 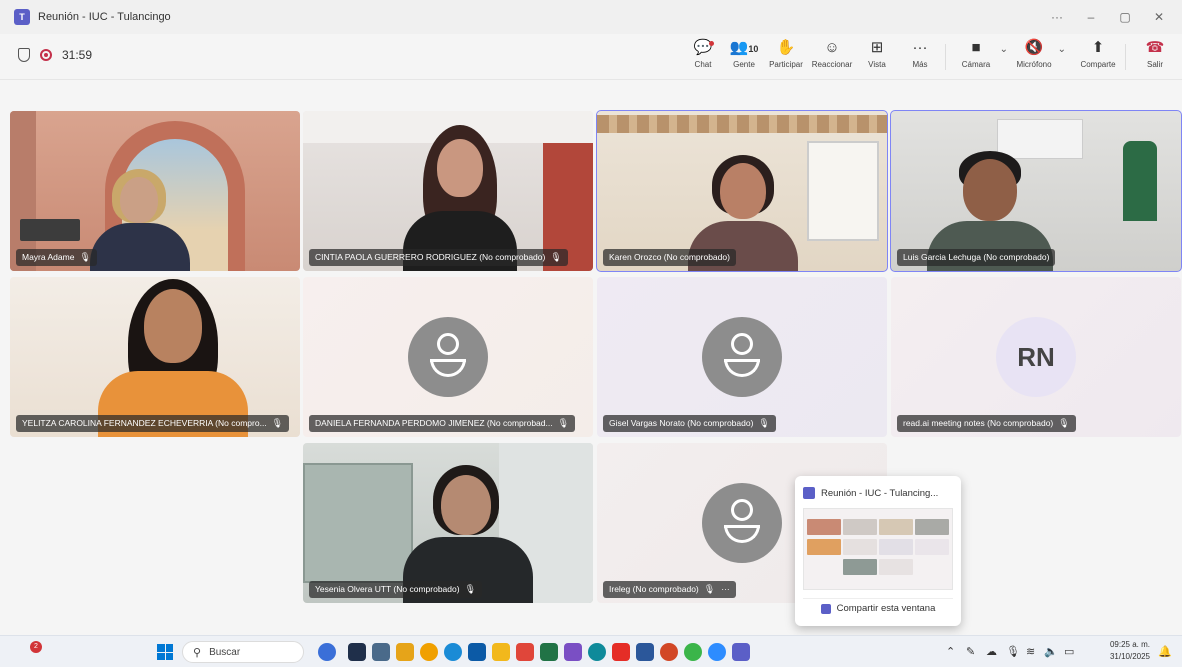 I want to click on hangup-icon: ☎, so click(x=1155, y=47).